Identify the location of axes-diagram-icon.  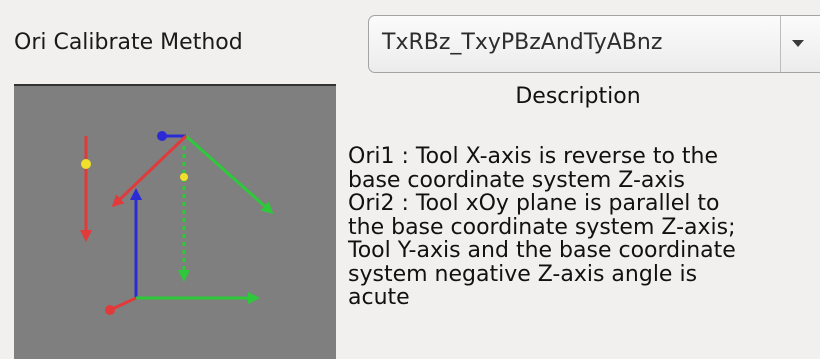
(177, 223).